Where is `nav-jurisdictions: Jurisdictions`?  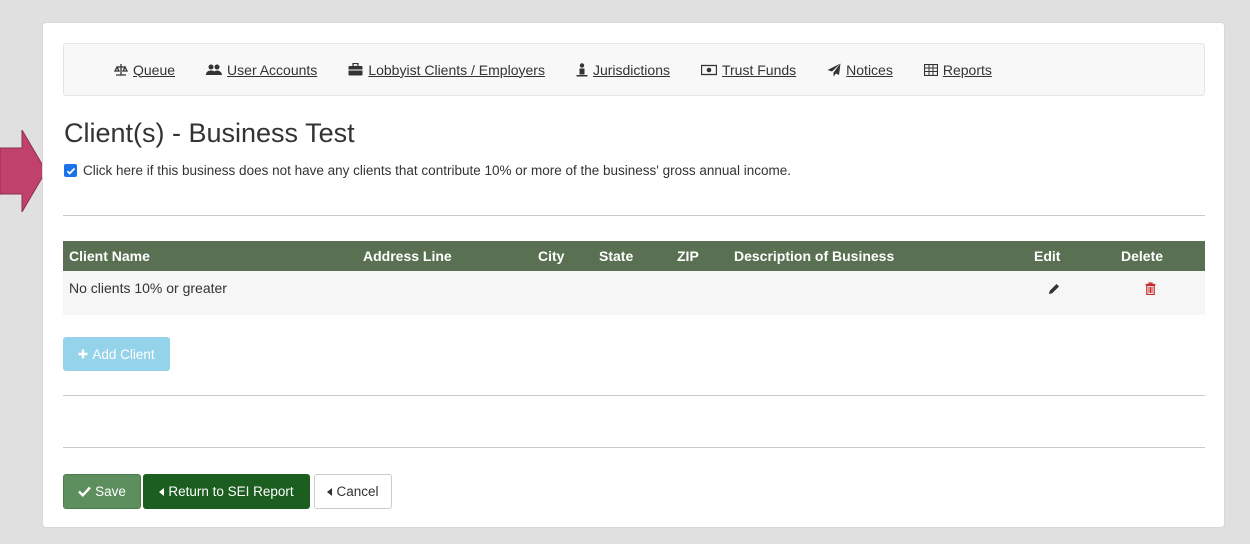
nav-jurisdictions: Jurisdictions is located at coordinates (623, 70).